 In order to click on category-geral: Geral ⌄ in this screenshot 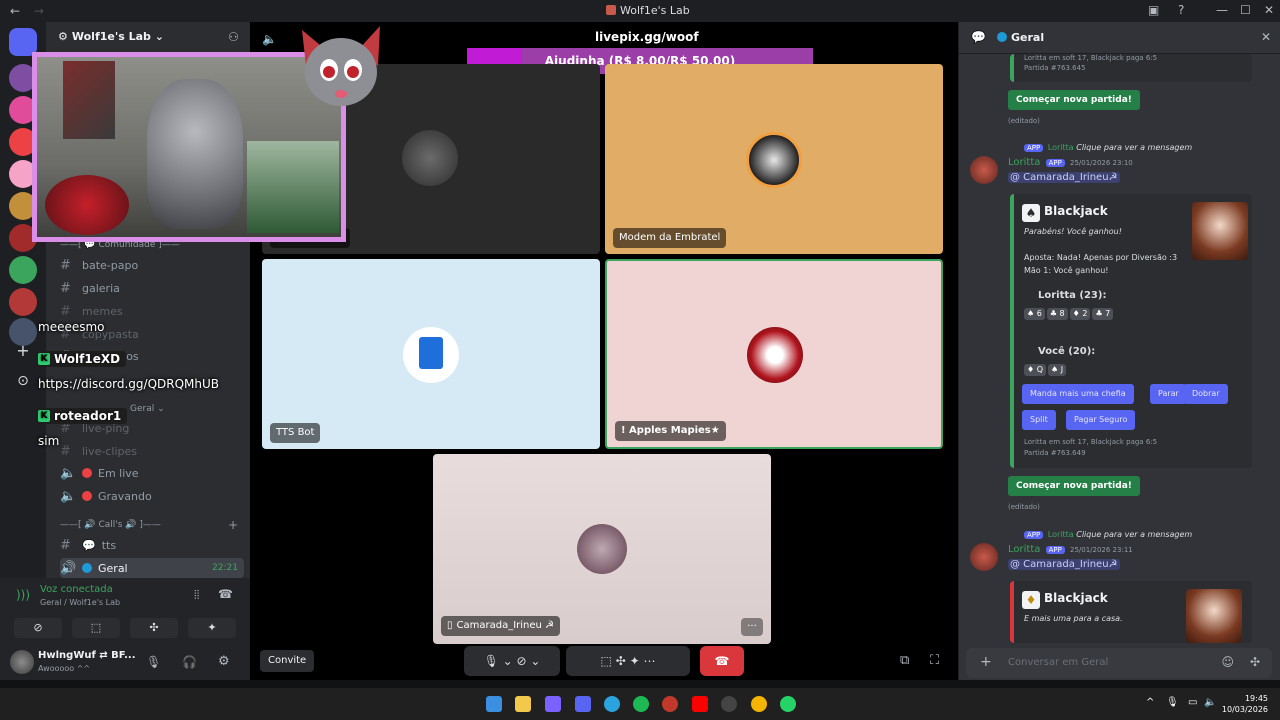, I will do `click(147, 409)`.